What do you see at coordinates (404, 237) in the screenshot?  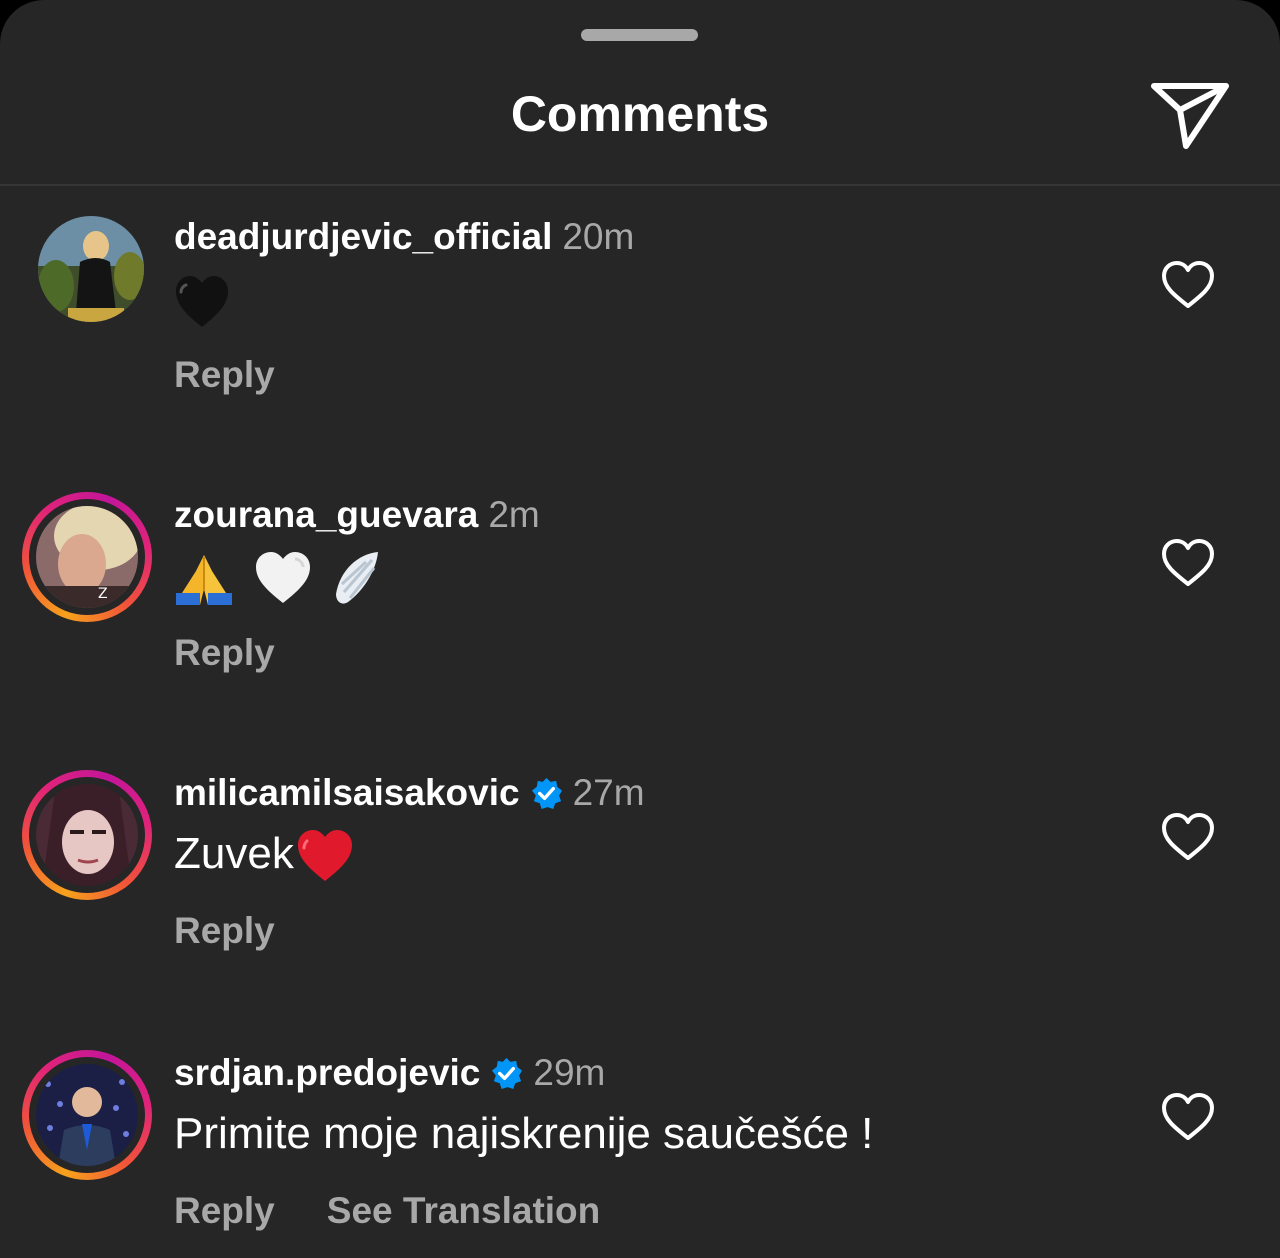 I see `comment-username: deadjurdjevic_official 20m` at bounding box center [404, 237].